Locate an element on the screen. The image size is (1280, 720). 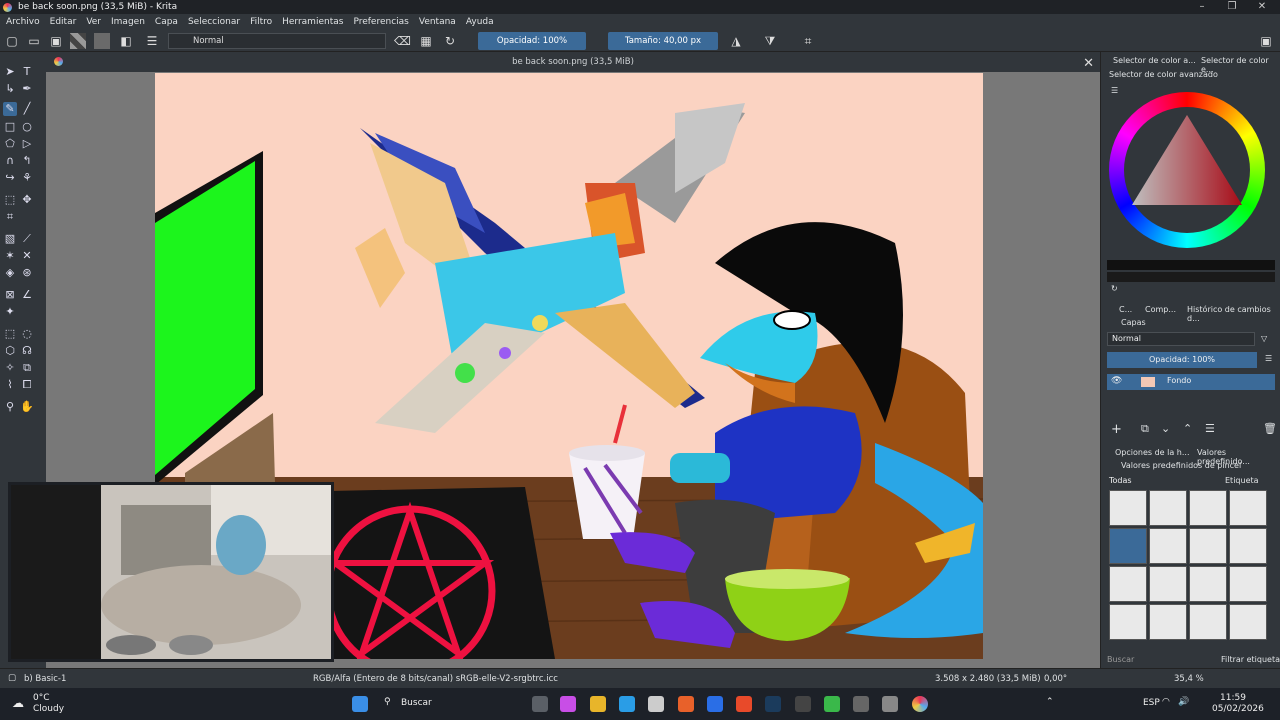
delete-layer-icon: 🗑 is located at coordinates (1270, 428).